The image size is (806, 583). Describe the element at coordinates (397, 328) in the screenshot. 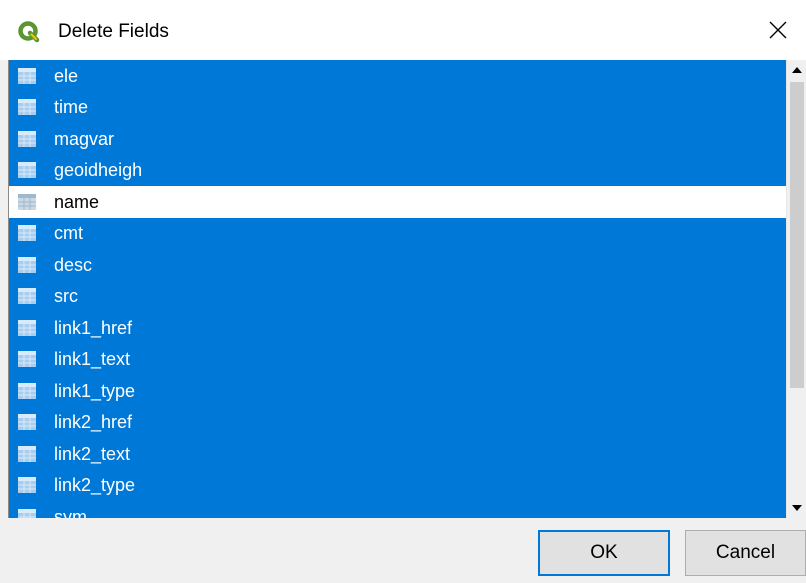

I see `field-list-item: link1_href` at that location.